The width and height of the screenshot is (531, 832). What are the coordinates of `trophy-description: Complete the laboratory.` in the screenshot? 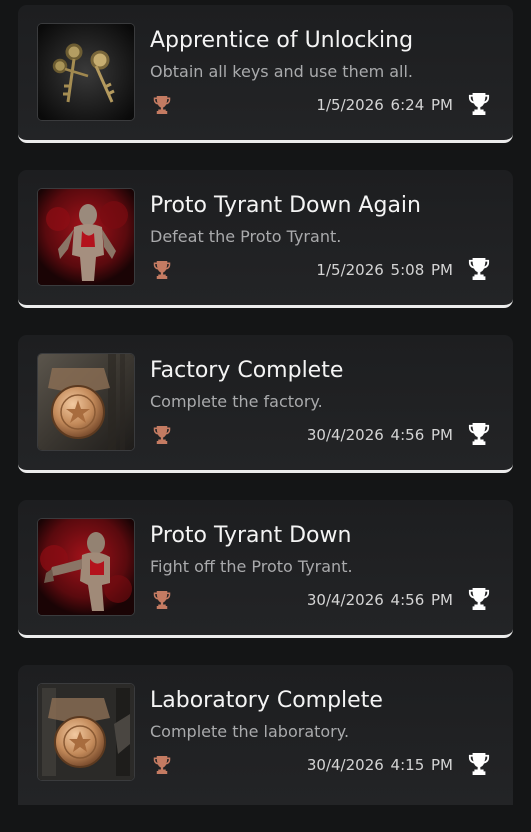 It's located at (250, 731).